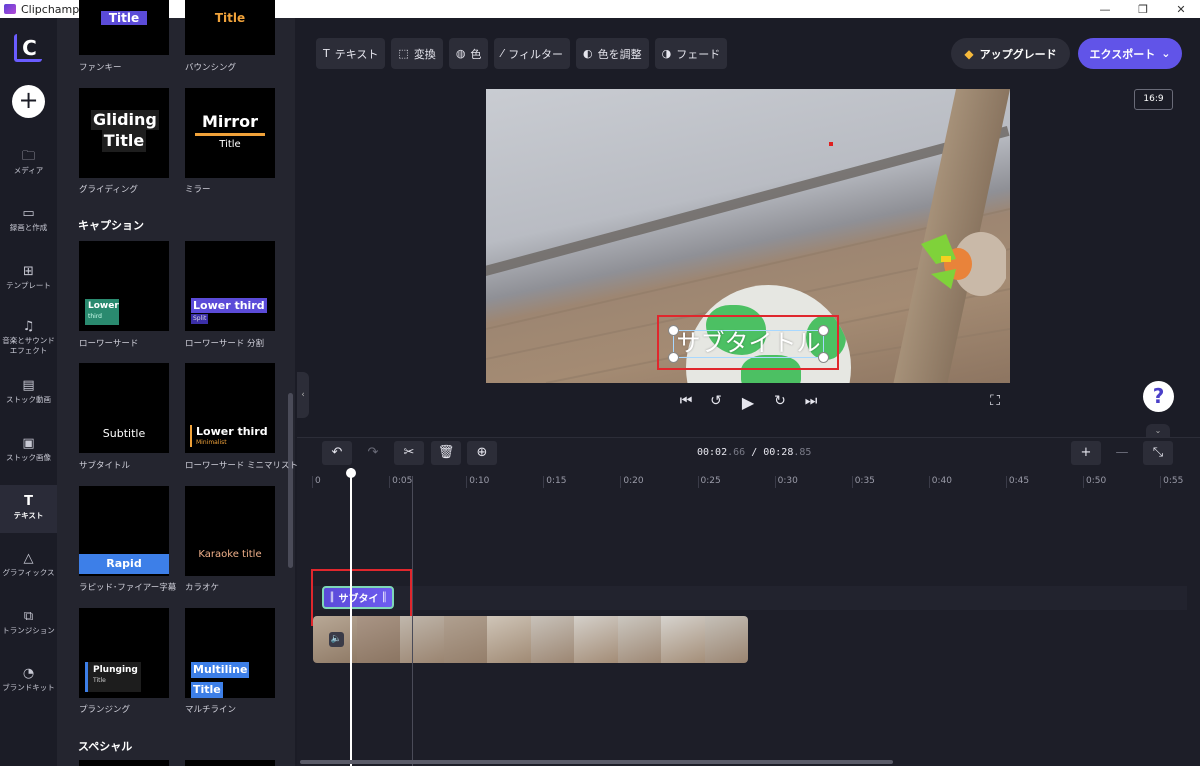 The height and width of the screenshot is (766, 1200). I want to click on fullscreen-icon: ⛶, so click(995, 401).